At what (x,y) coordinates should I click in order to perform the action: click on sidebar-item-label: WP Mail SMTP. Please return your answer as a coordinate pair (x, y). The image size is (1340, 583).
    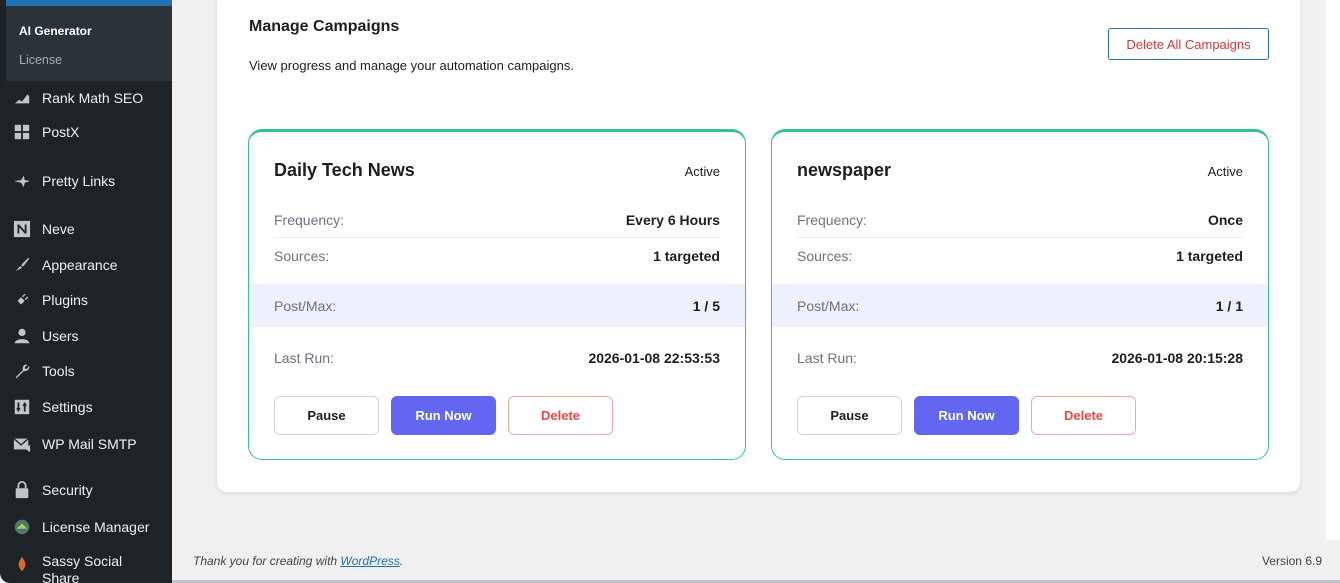
    Looking at the image, I should click on (89, 444).